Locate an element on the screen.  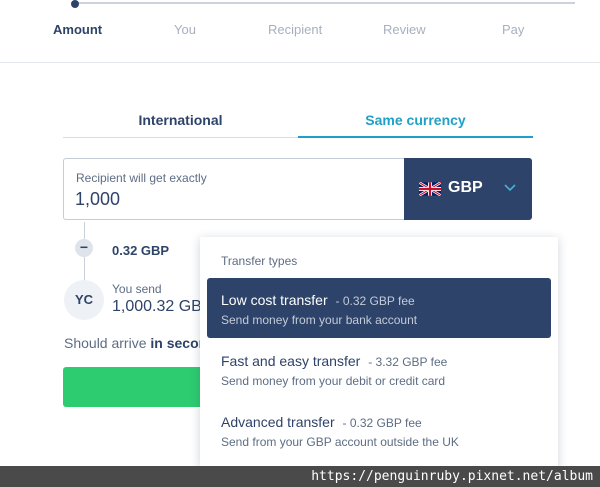
option-description: Send money from your bank account is located at coordinates (319, 320).